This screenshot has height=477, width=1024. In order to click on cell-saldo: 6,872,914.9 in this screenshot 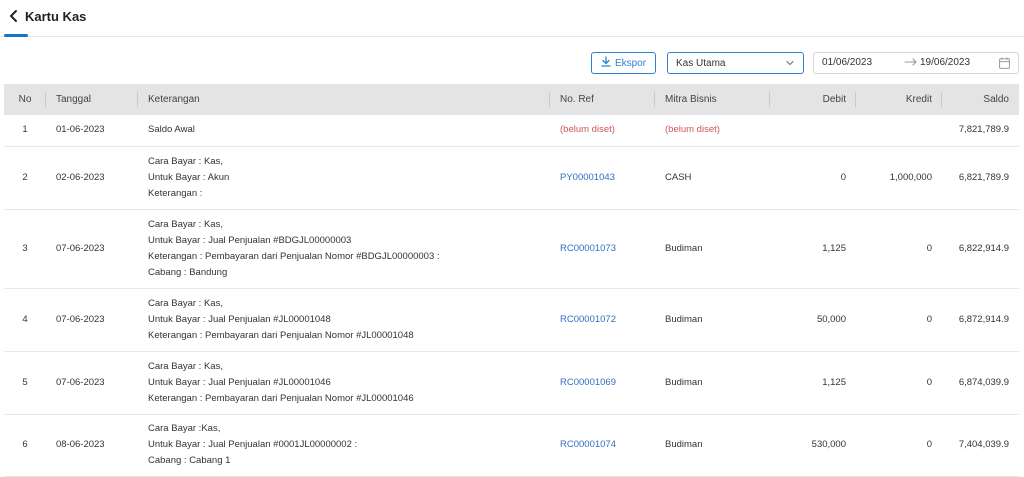, I will do `click(980, 320)`.